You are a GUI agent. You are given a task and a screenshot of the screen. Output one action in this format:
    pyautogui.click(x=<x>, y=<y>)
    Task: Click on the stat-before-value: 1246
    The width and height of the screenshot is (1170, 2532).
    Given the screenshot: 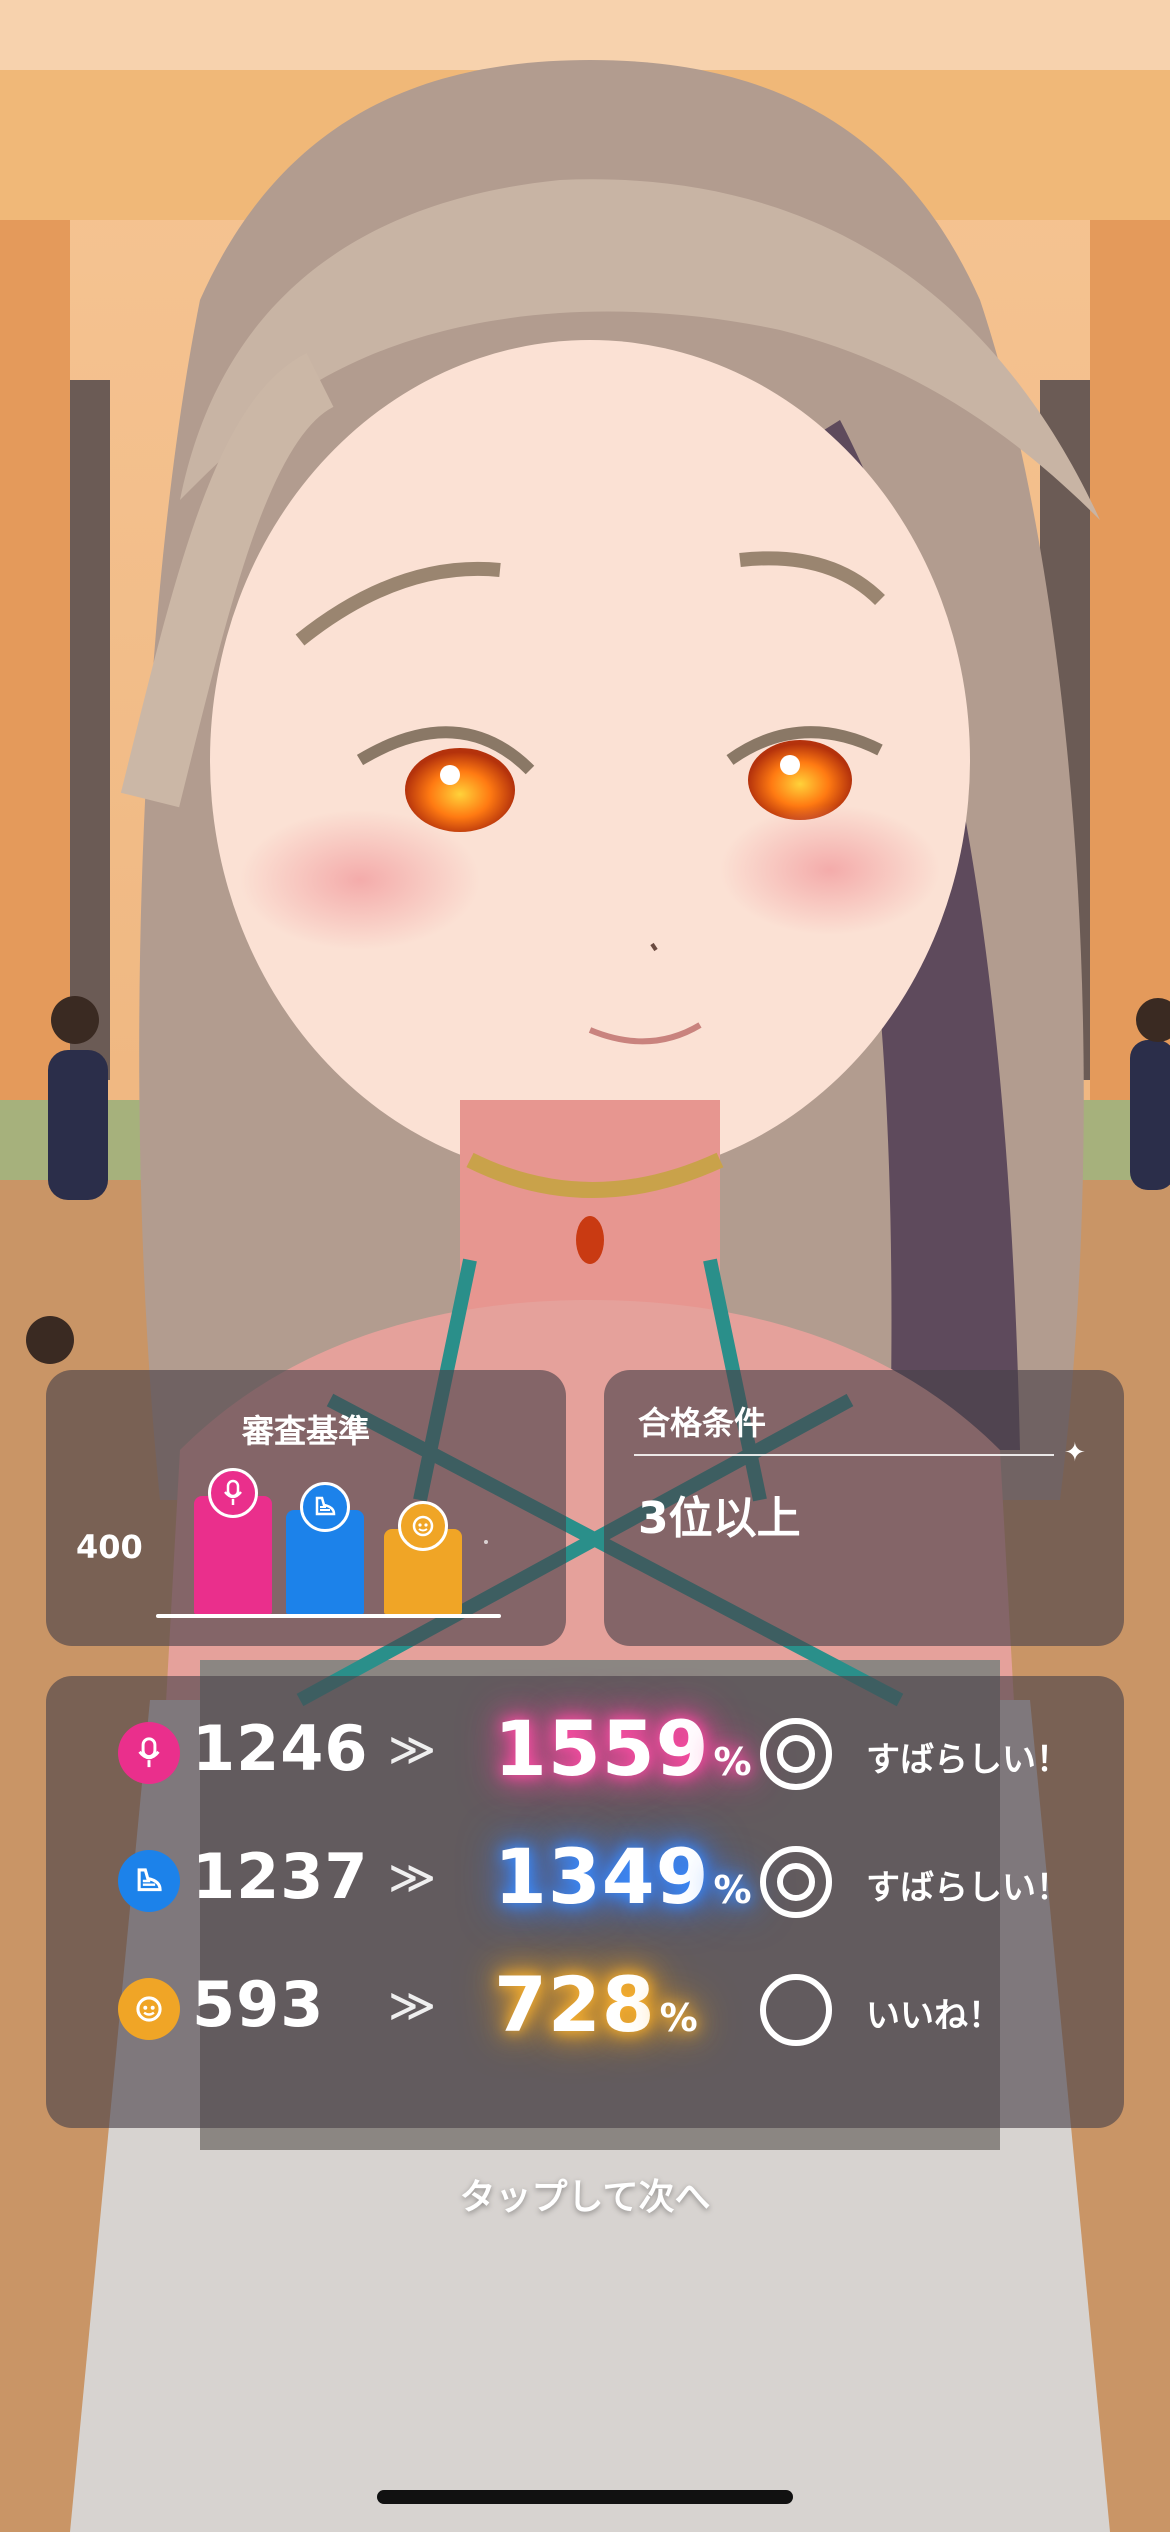 What is the action you would take?
    pyautogui.click(x=280, y=1748)
    